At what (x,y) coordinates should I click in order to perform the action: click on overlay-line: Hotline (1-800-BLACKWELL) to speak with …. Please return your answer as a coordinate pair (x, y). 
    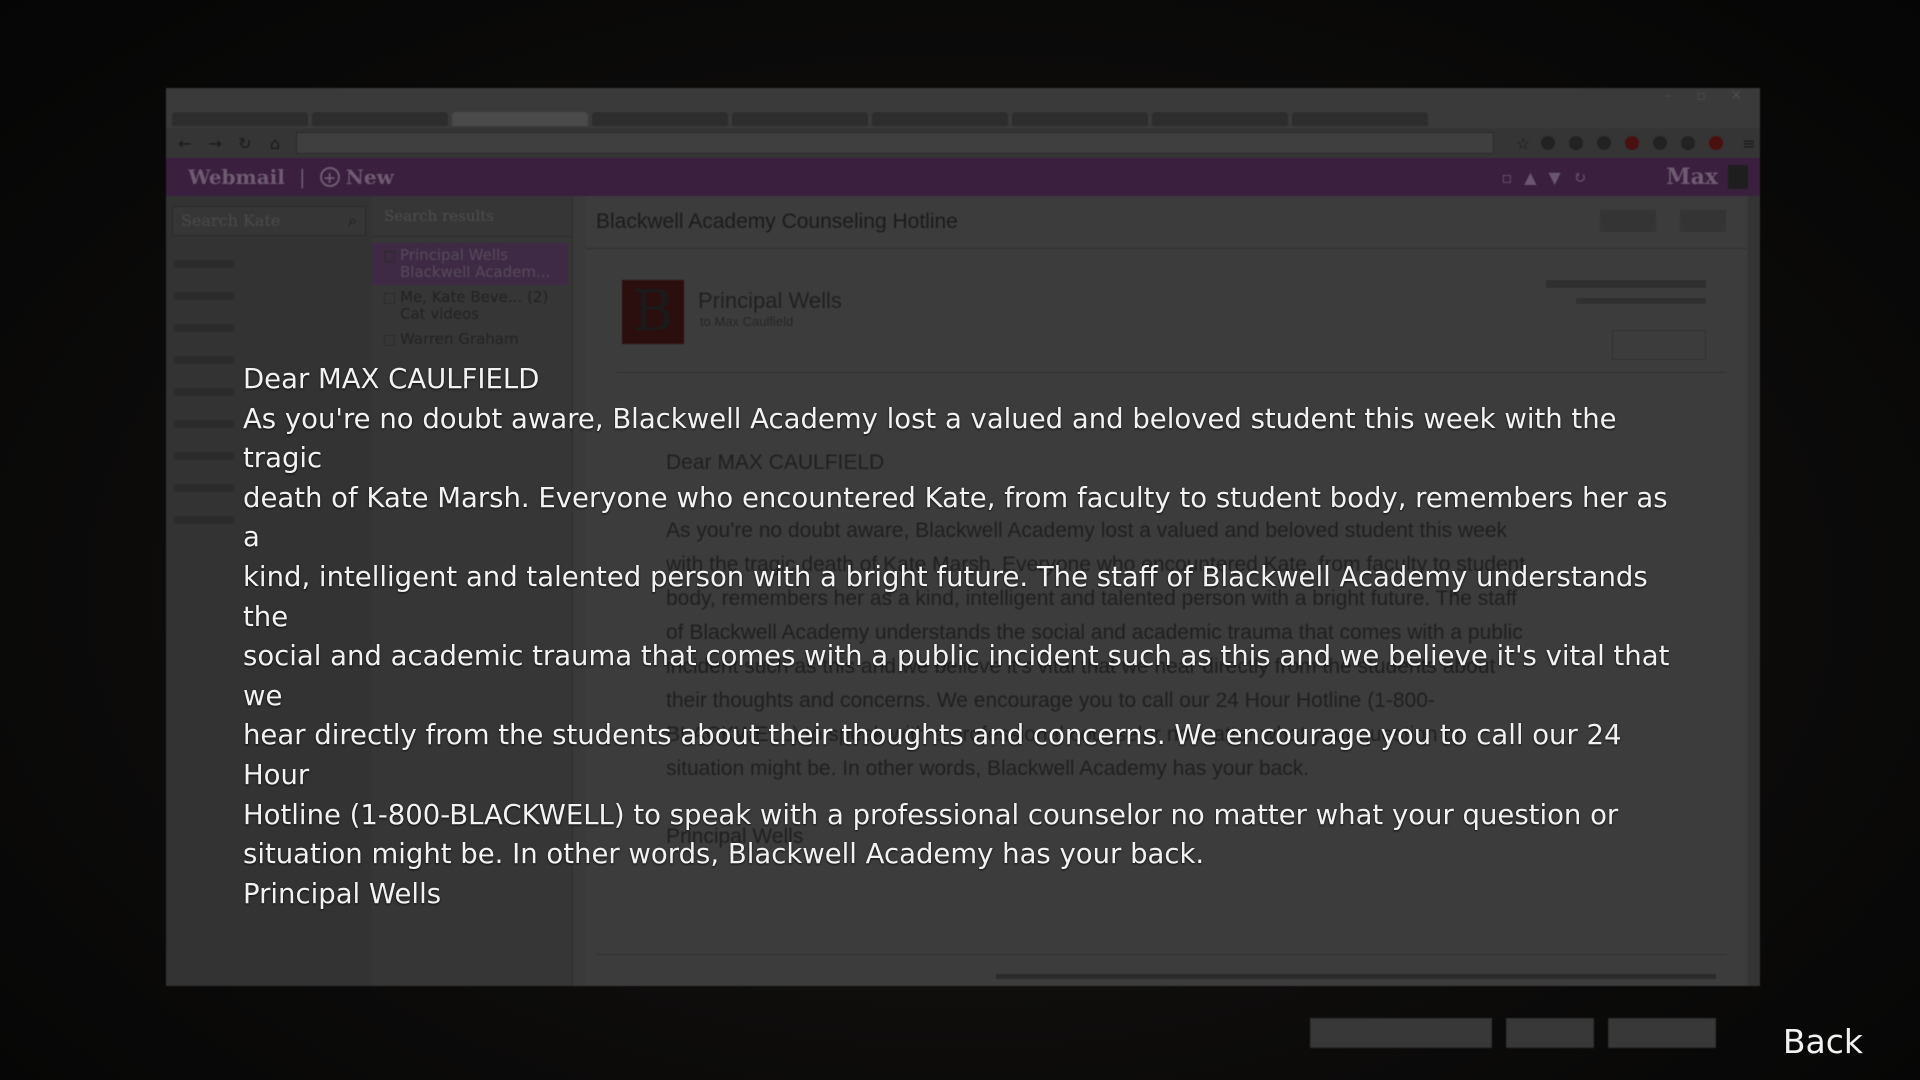
    Looking at the image, I should click on (931, 814).